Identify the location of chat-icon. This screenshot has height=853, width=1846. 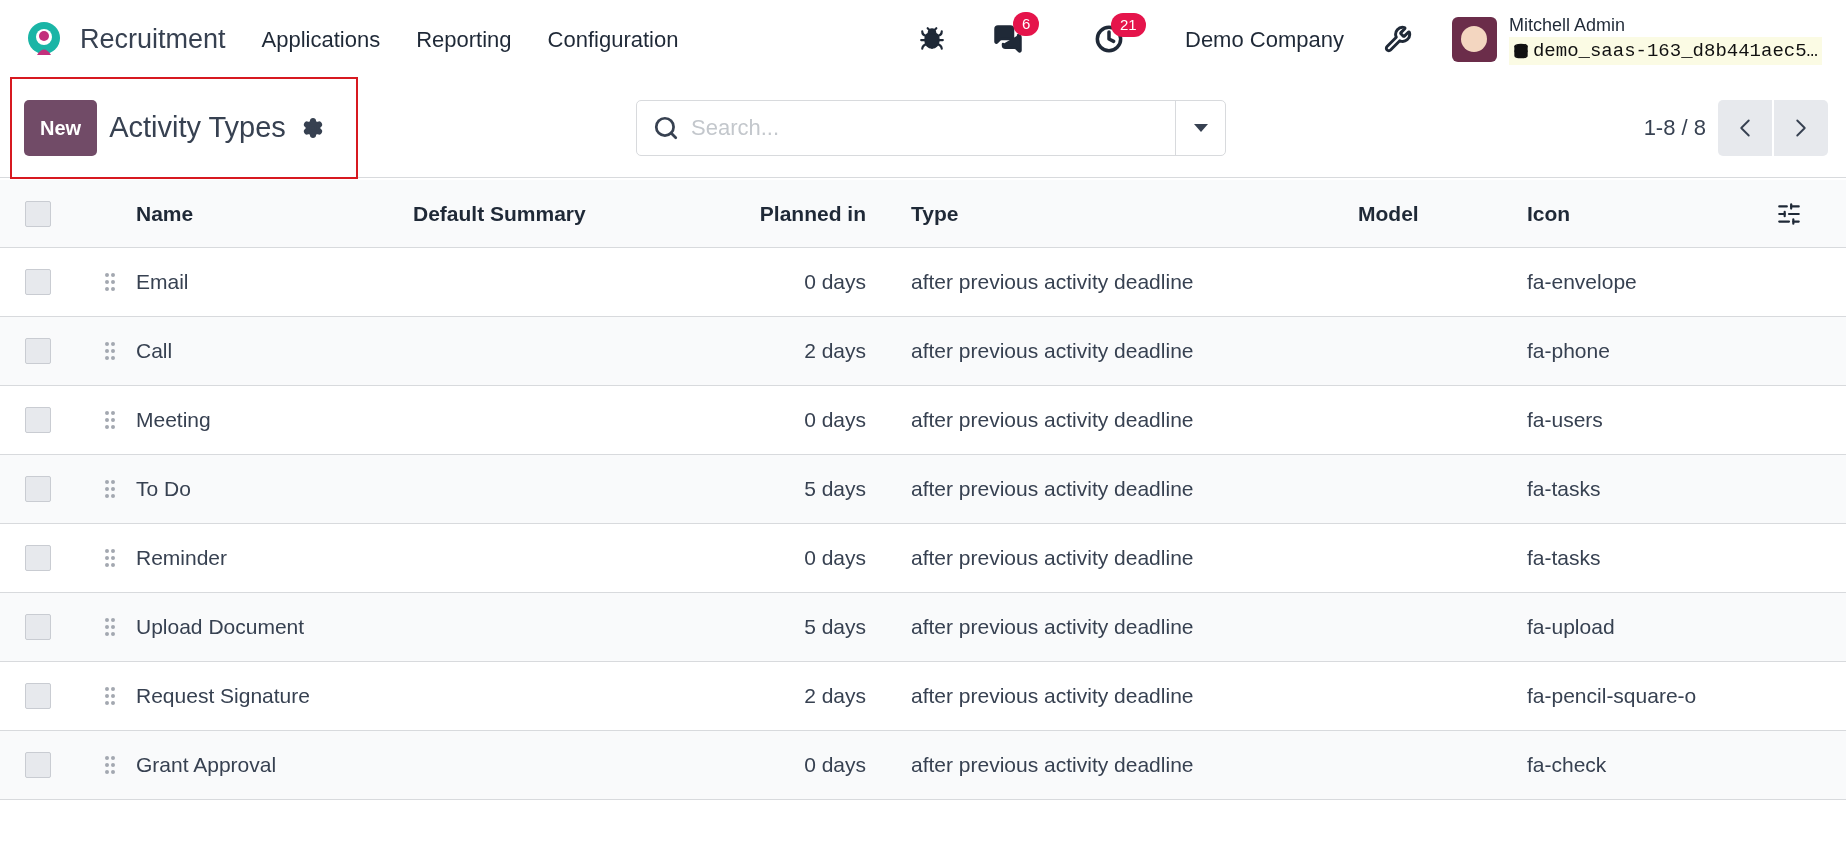
(1008, 39).